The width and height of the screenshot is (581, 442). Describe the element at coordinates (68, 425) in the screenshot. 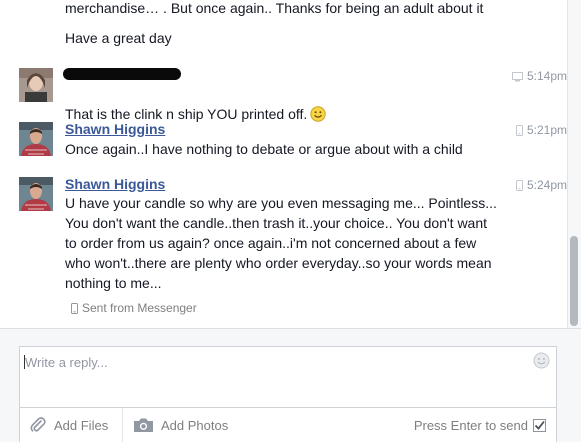

I see `add-files-button: Add Files` at that location.